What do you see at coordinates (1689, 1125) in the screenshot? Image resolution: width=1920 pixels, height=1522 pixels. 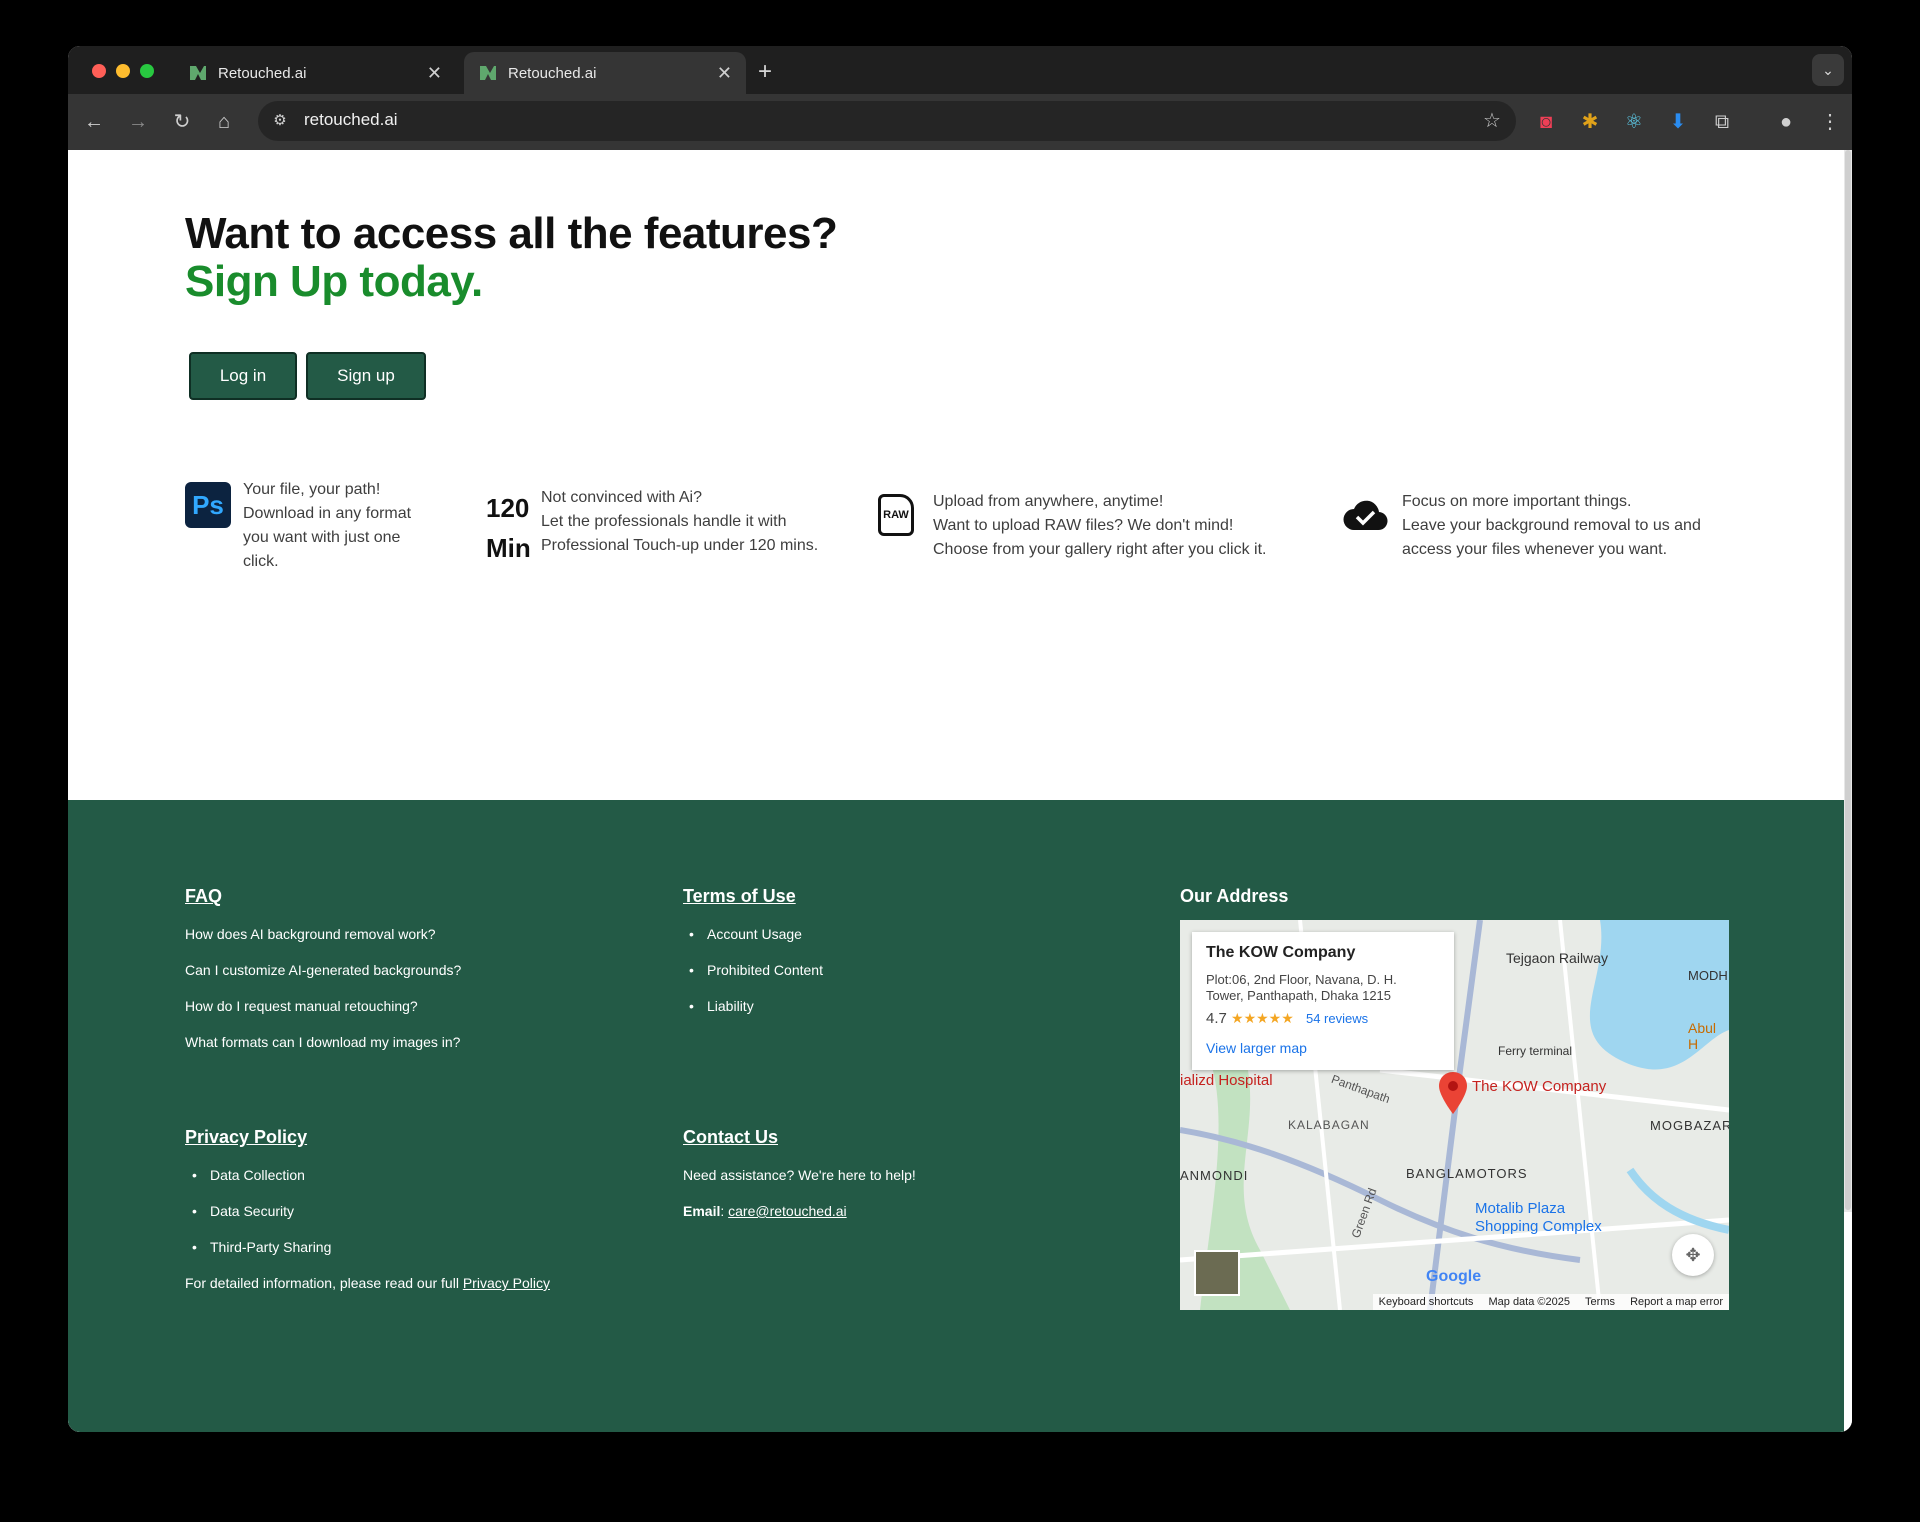 I see `map-label: MOGBAZAR` at bounding box center [1689, 1125].